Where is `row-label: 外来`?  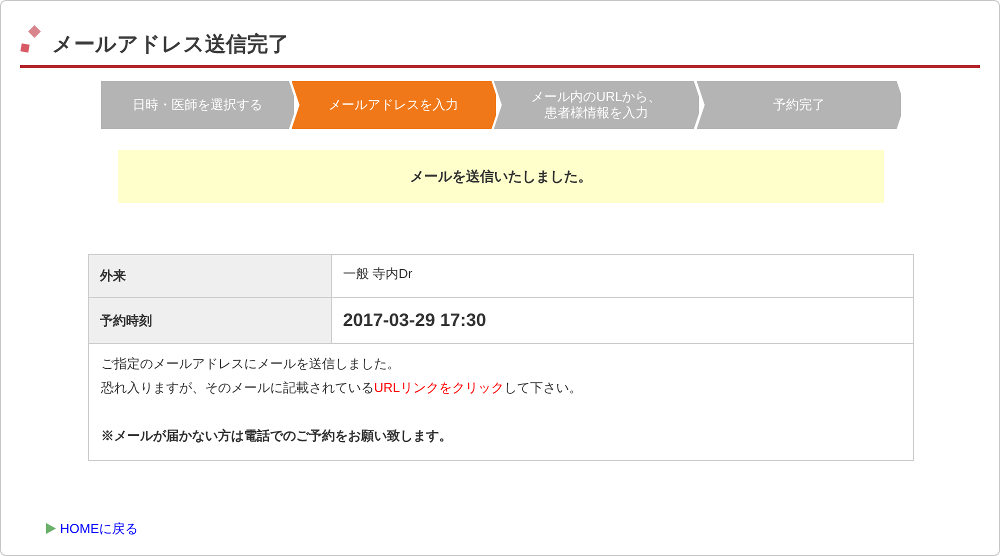
row-label: 外来 is located at coordinates (210, 276).